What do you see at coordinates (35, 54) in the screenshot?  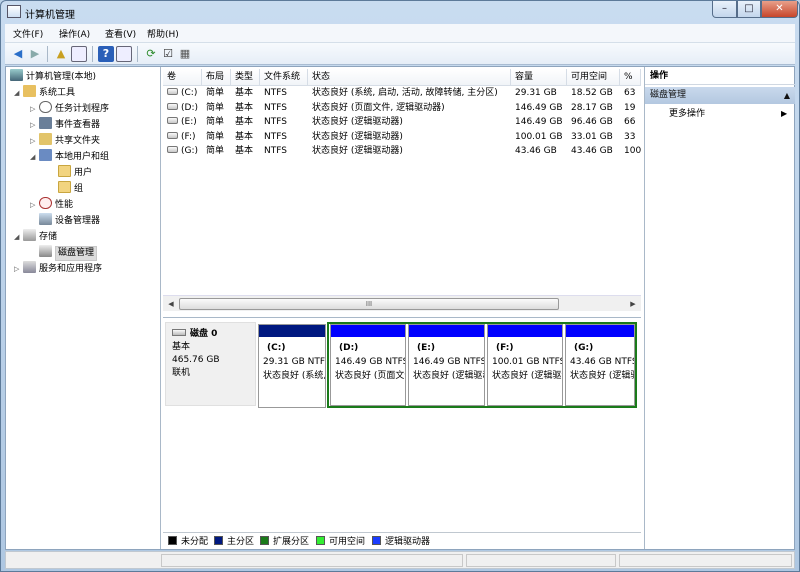 I see `forward-icon: ▶` at bounding box center [35, 54].